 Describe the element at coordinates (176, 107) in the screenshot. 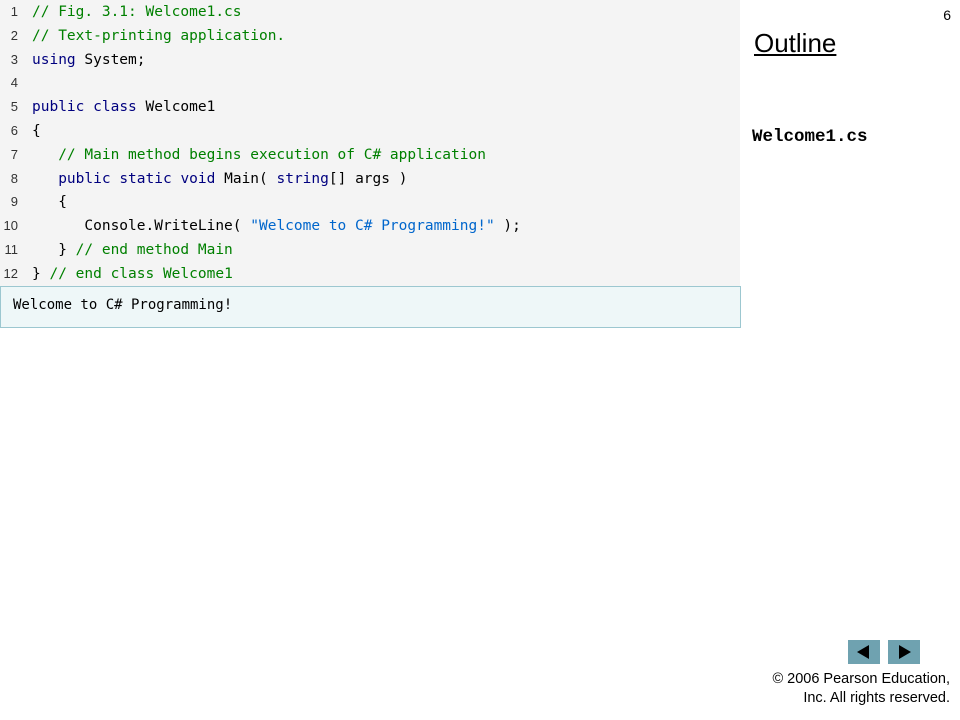

I see `code-token: Welcome1` at that location.